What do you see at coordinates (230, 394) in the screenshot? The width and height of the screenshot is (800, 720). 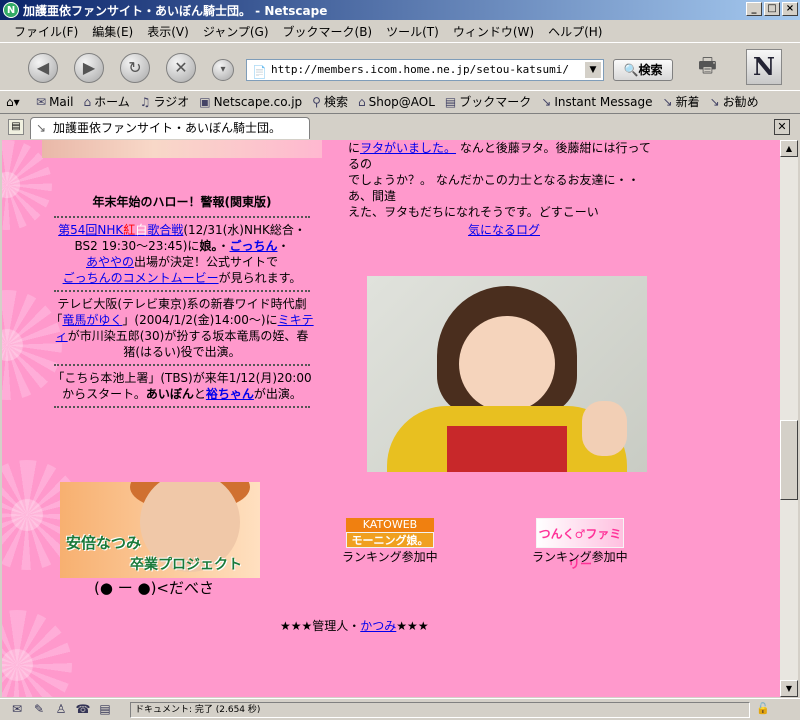 I see `yuchan-link: 裕ちゃん` at bounding box center [230, 394].